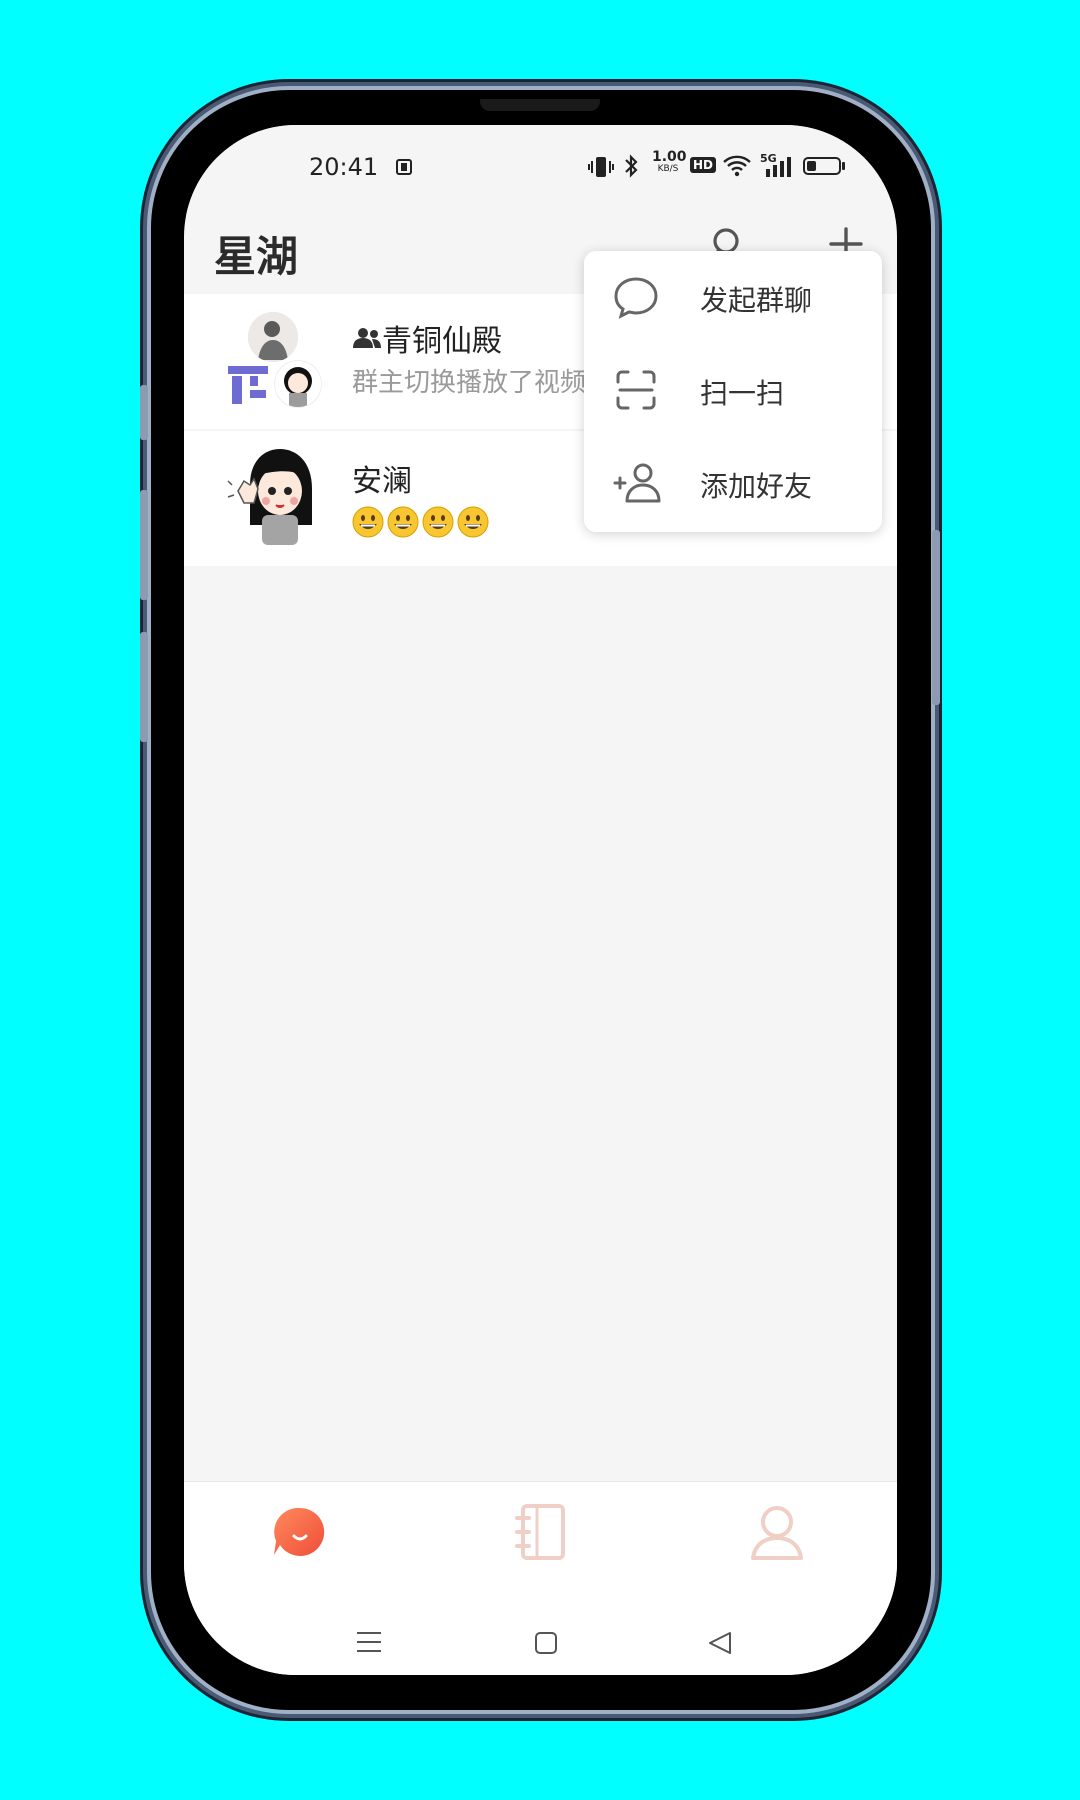  I want to click on building-logo-icon, so click(248, 385).